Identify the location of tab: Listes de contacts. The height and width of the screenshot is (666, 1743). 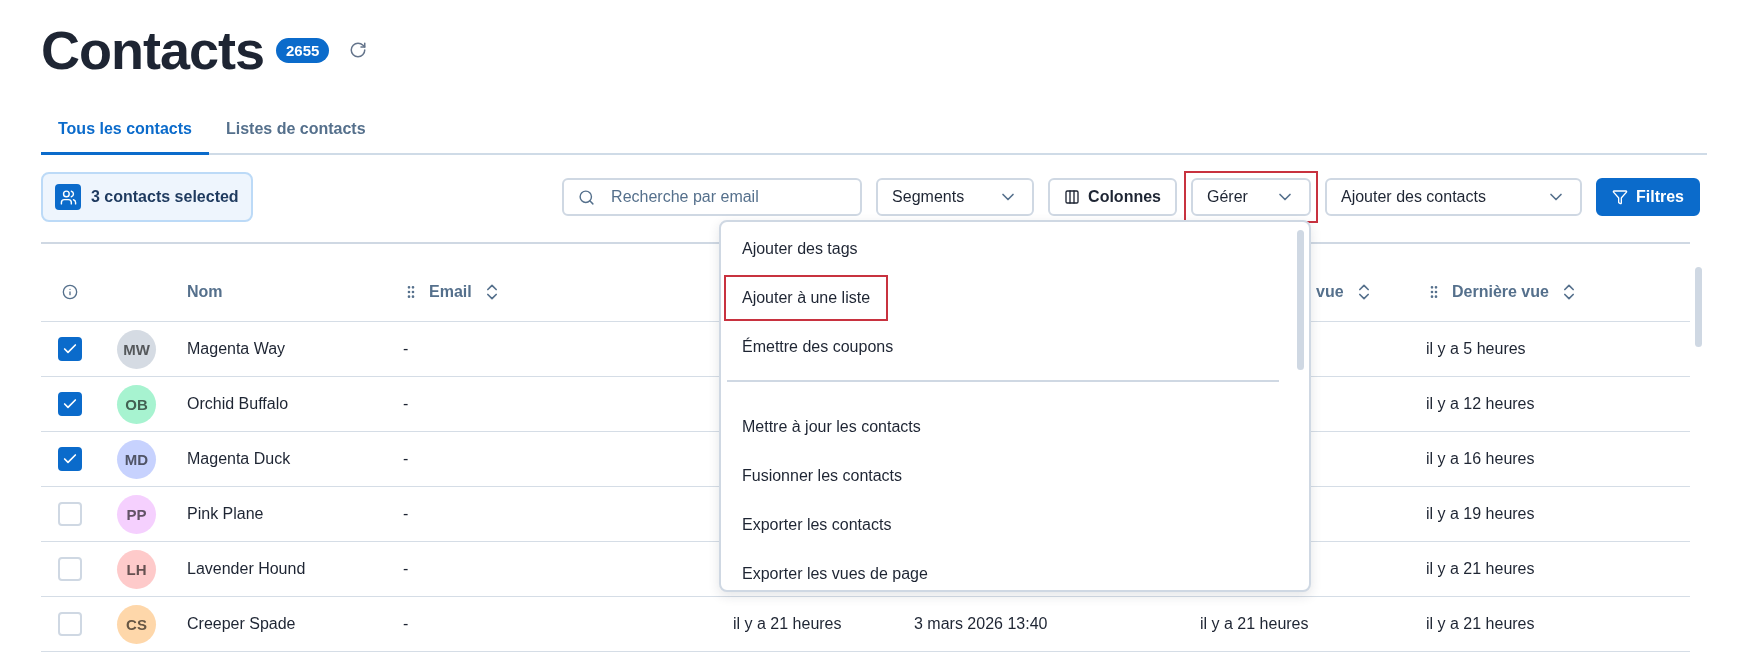
(295, 132).